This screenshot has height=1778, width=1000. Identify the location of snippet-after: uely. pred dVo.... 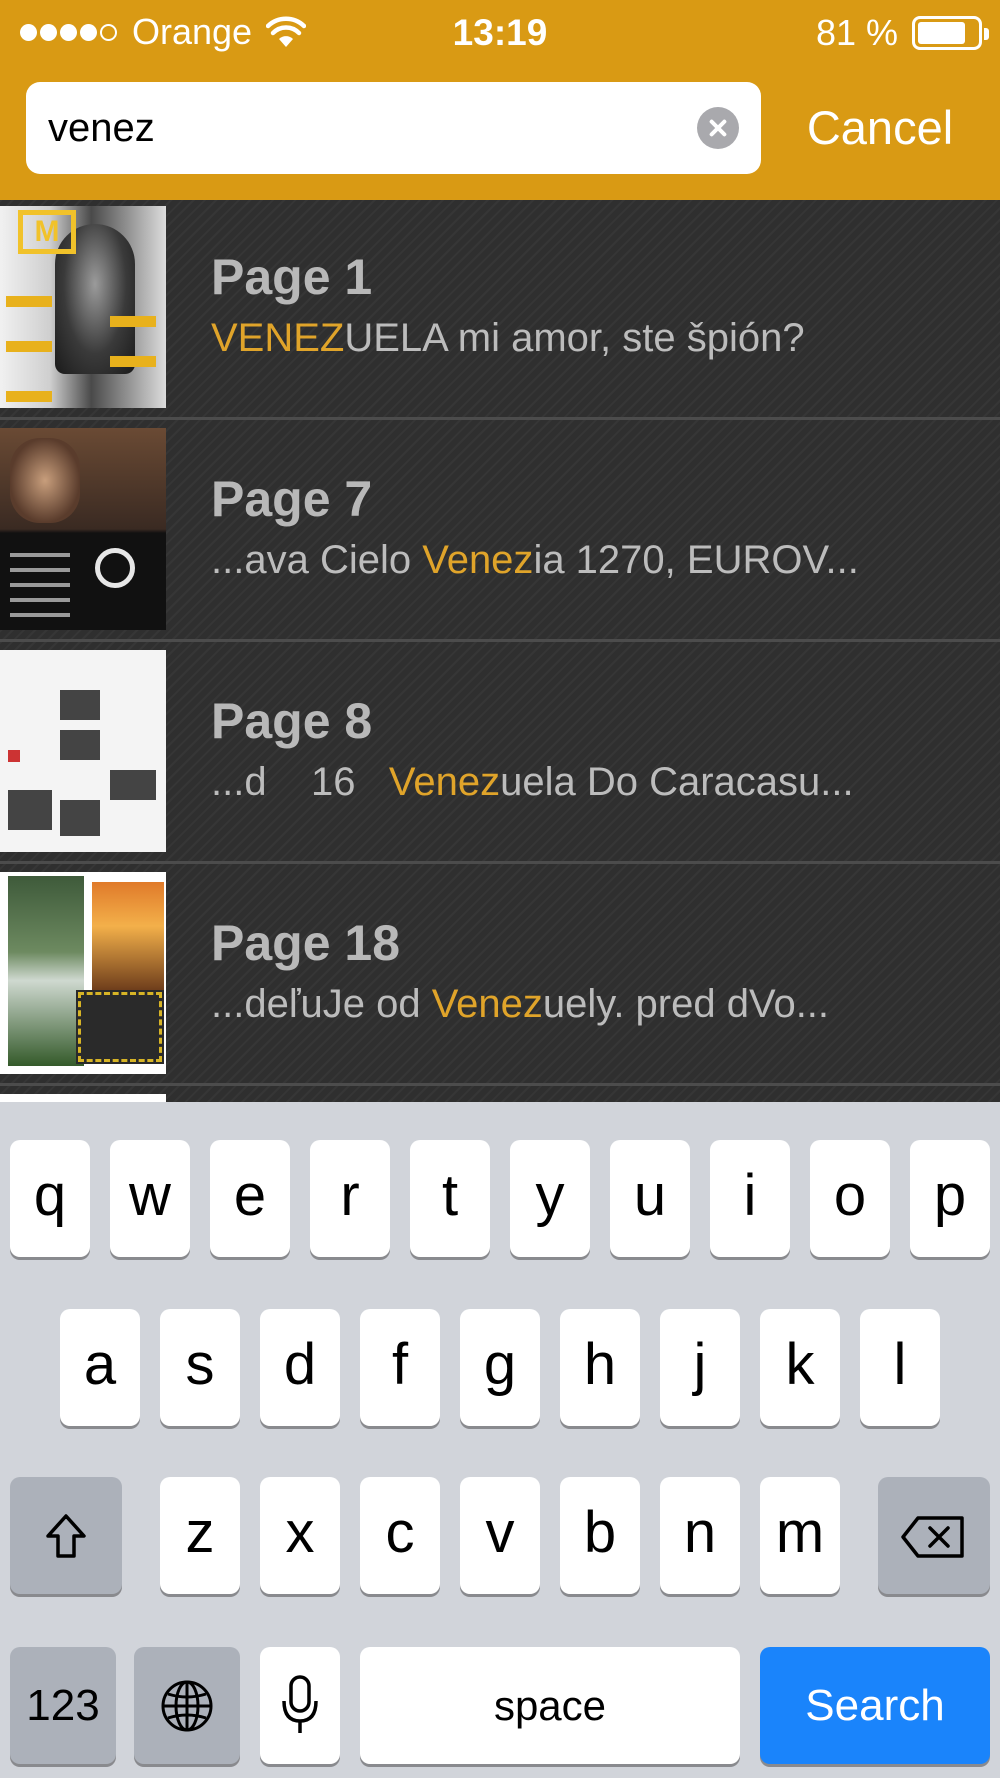
(686, 1004).